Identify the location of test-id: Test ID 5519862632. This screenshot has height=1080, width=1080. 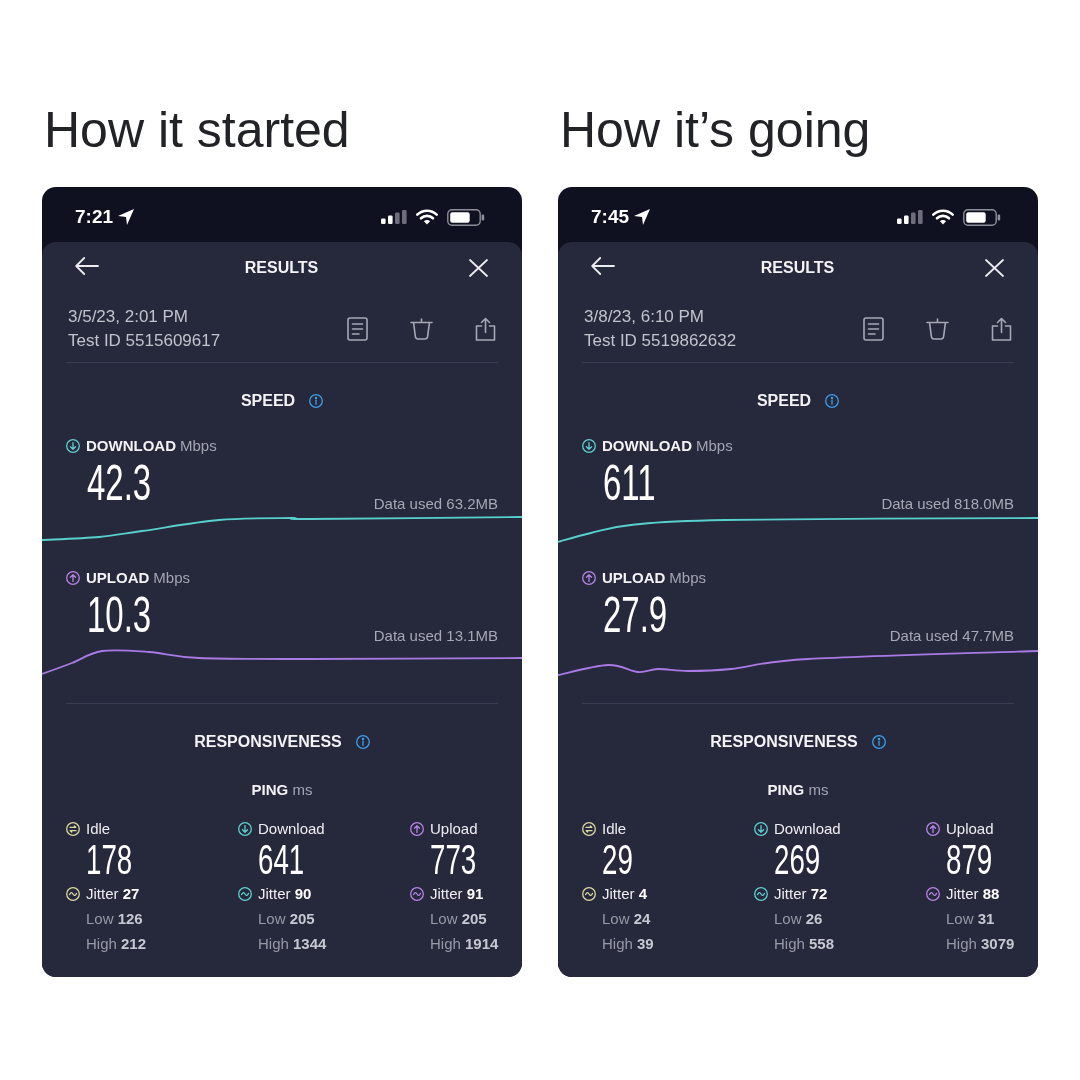
(660, 341).